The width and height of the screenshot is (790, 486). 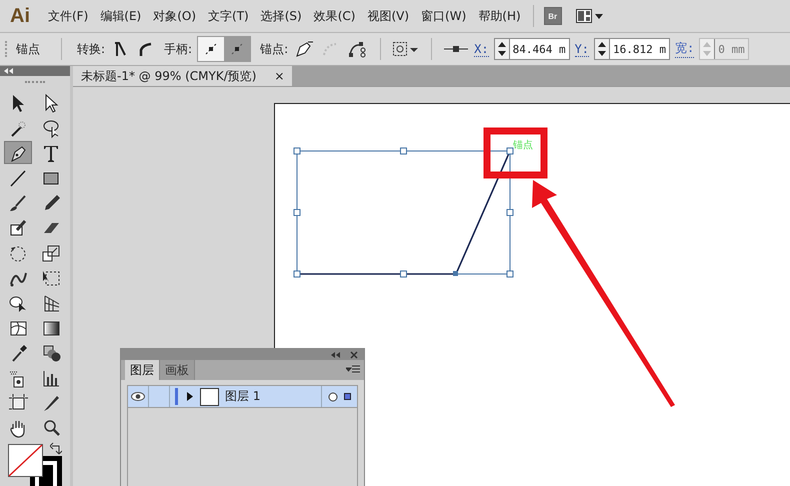 What do you see at coordinates (142, 370) in the screenshot?
I see `panel-tab: 图层` at bounding box center [142, 370].